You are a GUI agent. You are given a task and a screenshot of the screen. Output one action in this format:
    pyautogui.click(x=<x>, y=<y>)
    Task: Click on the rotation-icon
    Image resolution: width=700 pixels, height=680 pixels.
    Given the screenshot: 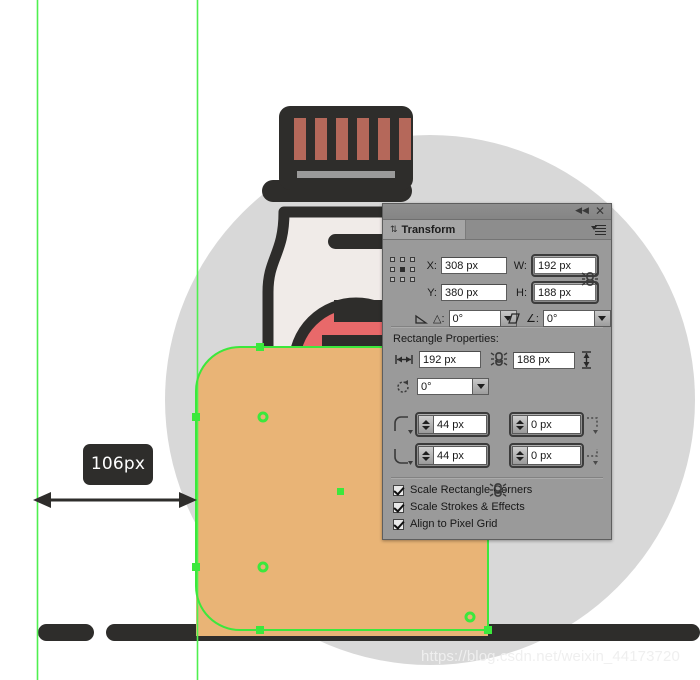 What is the action you would take?
    pyautogui.click(x=403, y=387)
    